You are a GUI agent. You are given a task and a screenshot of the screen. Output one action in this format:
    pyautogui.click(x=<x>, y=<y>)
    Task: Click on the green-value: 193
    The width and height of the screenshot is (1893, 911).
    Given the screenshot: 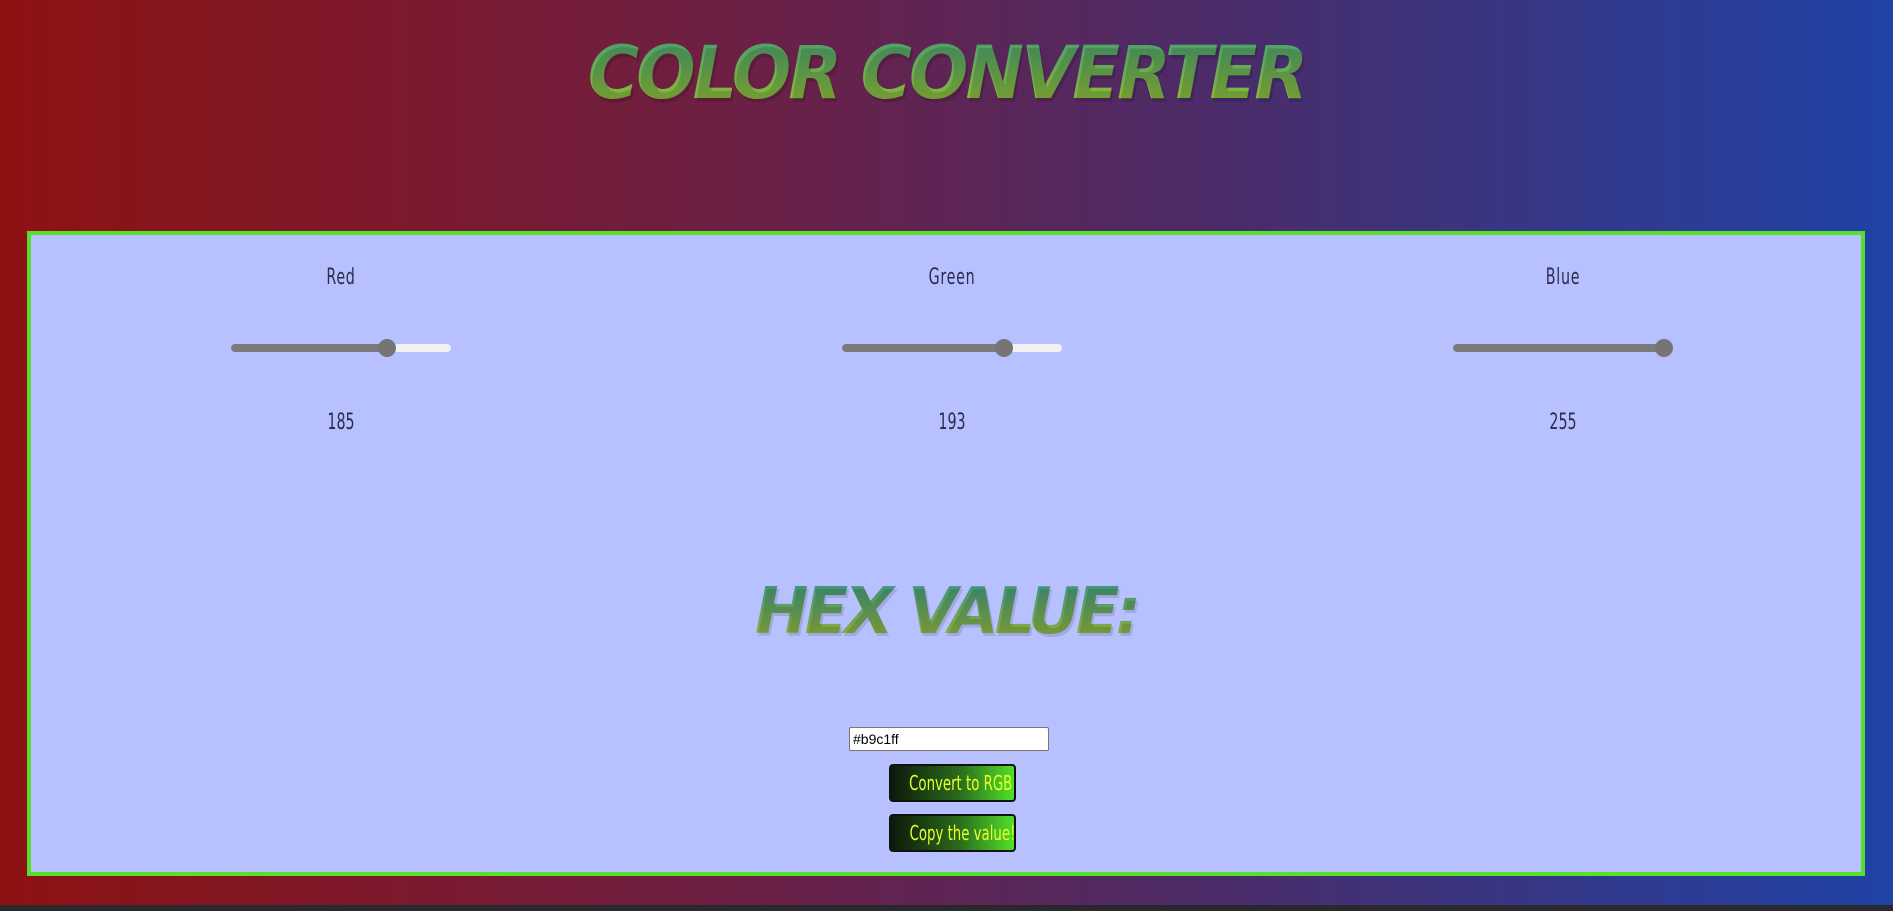 What is the action you would take?
    pyautogui.click(x=952, y=422)
    